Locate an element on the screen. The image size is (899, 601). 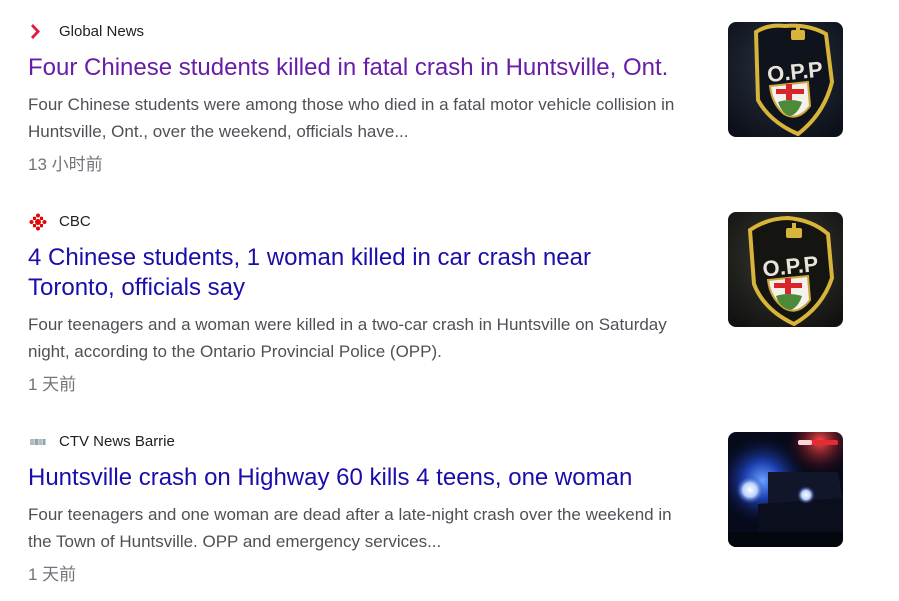
source-row: Global News is located at coordinates (86, 32).